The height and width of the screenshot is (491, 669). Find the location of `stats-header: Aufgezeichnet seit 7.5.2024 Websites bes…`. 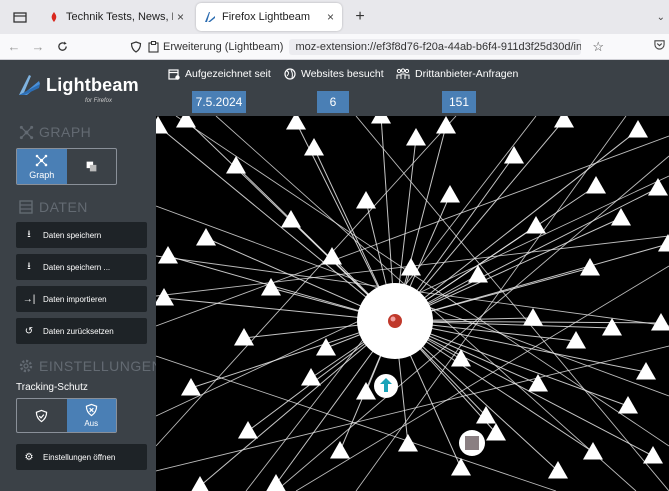

stats-header: Aufgezeichnet seit 7.5.2024 Websites bes… is located at coordinates (412, 88).